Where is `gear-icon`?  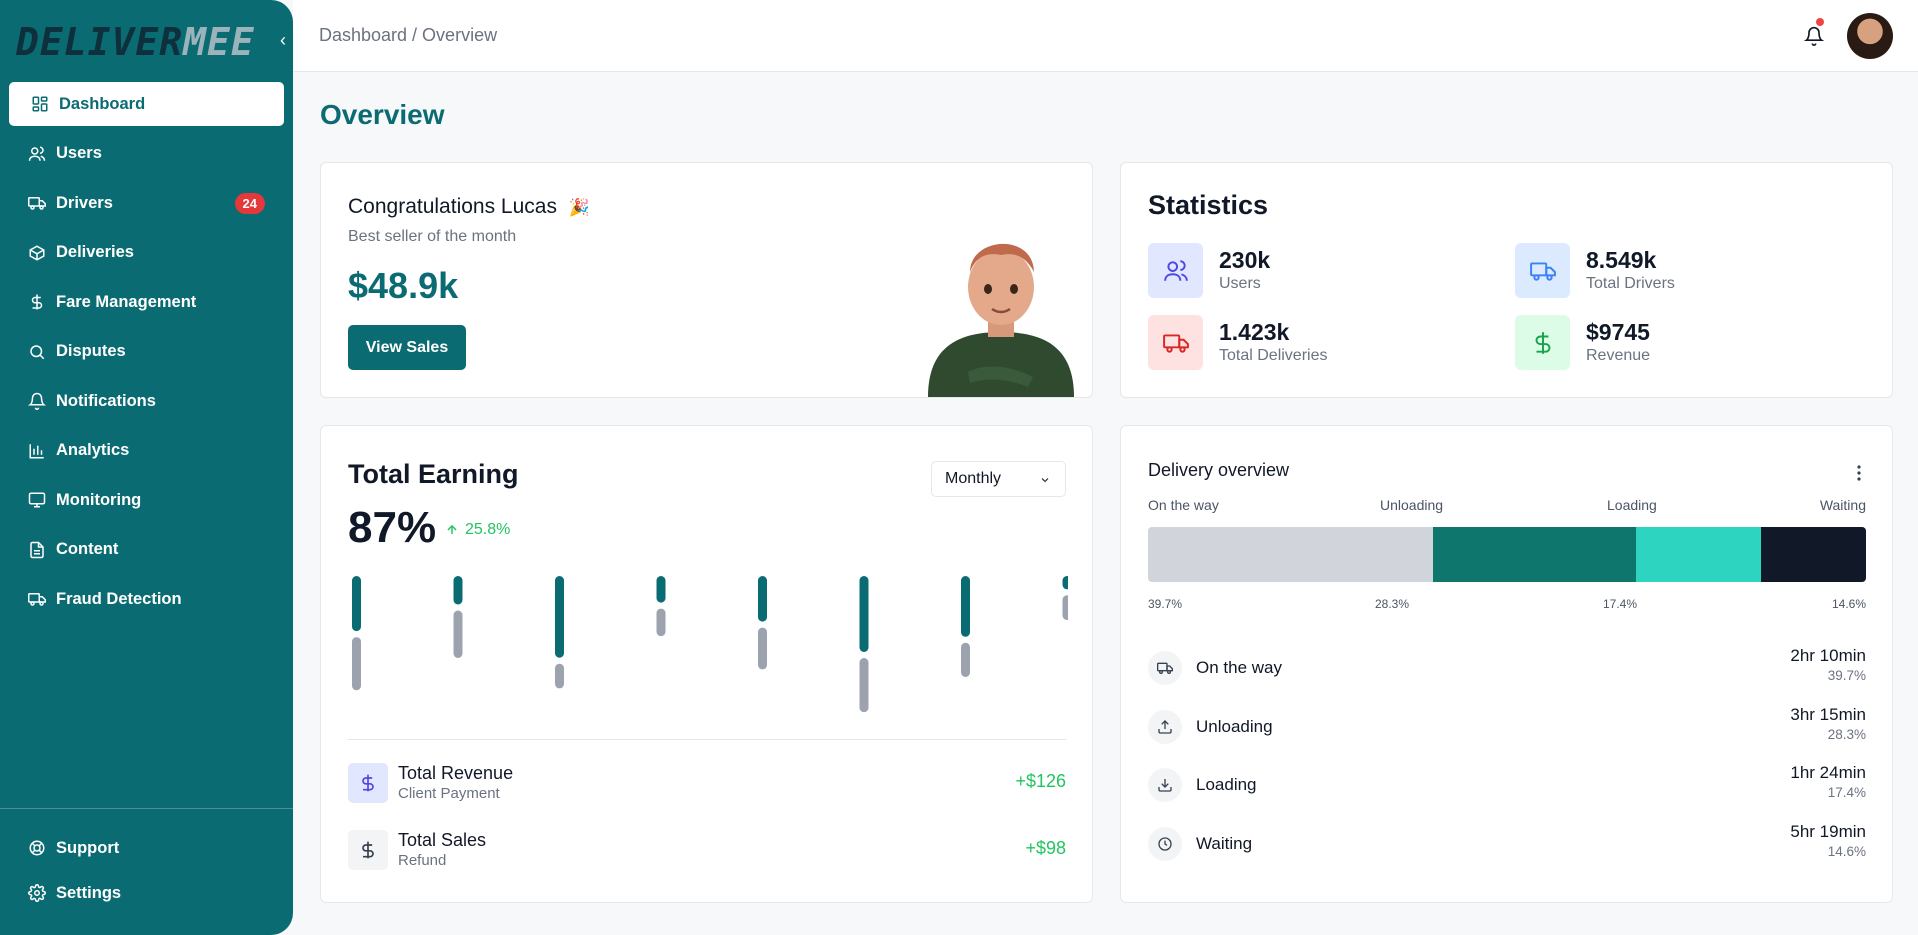 gear-icon is located at coordinates (37, 893).